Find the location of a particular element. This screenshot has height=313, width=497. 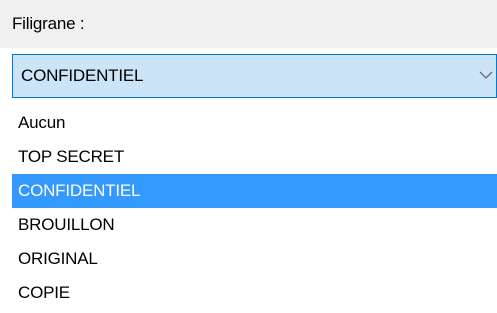

option-brouillon: BROUILLON is located at coordinates (254, 225).